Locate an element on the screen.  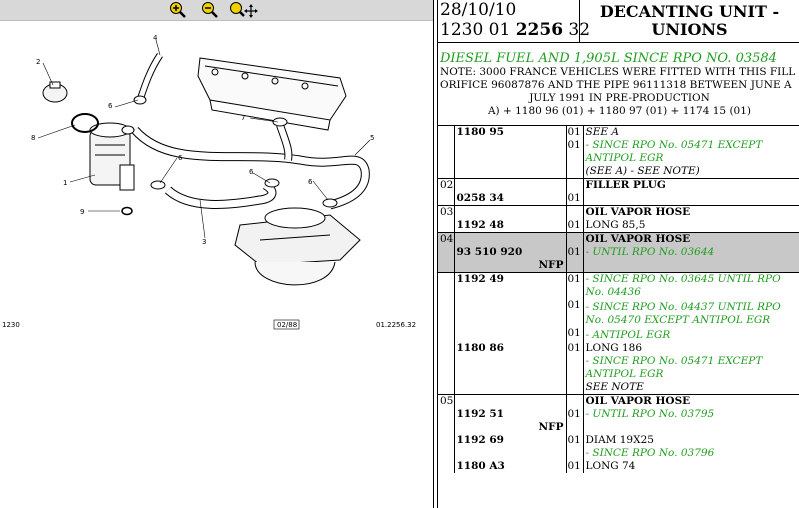
zoom-out-icon is located at coordinates (210, 10).